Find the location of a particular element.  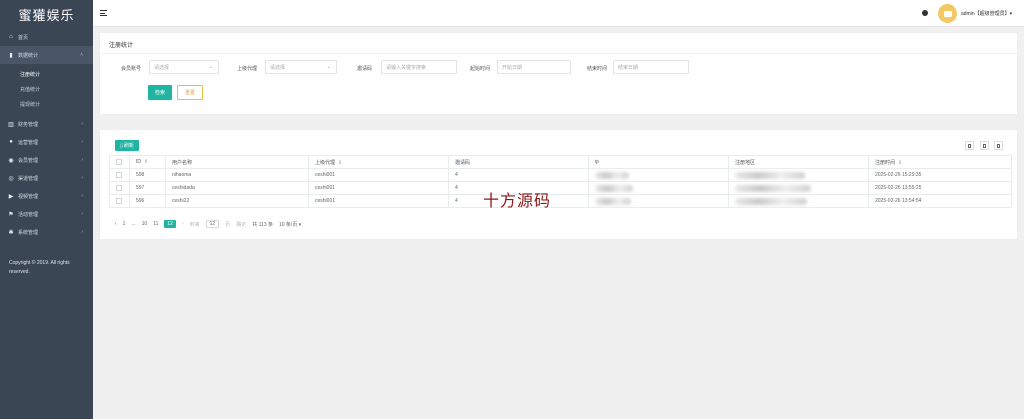

page-10: 10 is located at coordinates (145, 224).